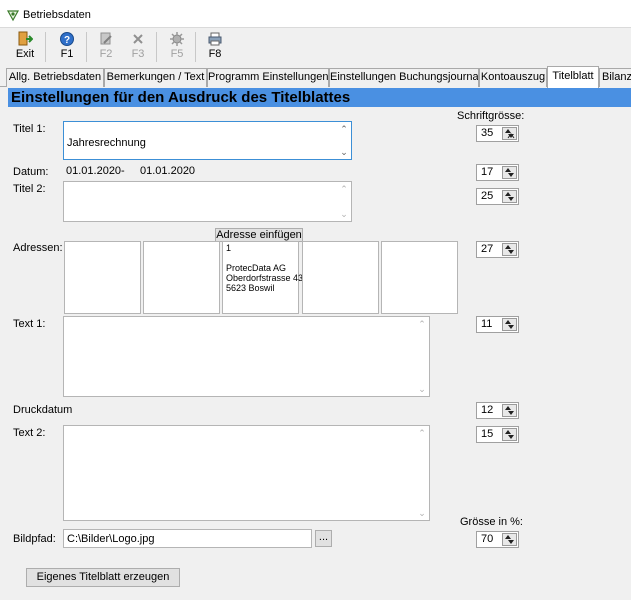 The width and height of the screenshot is (631, 600). Describe the element at coordinates (250, 288) in the screenshot. I see `address-line: 5623 Boswil` at that location.